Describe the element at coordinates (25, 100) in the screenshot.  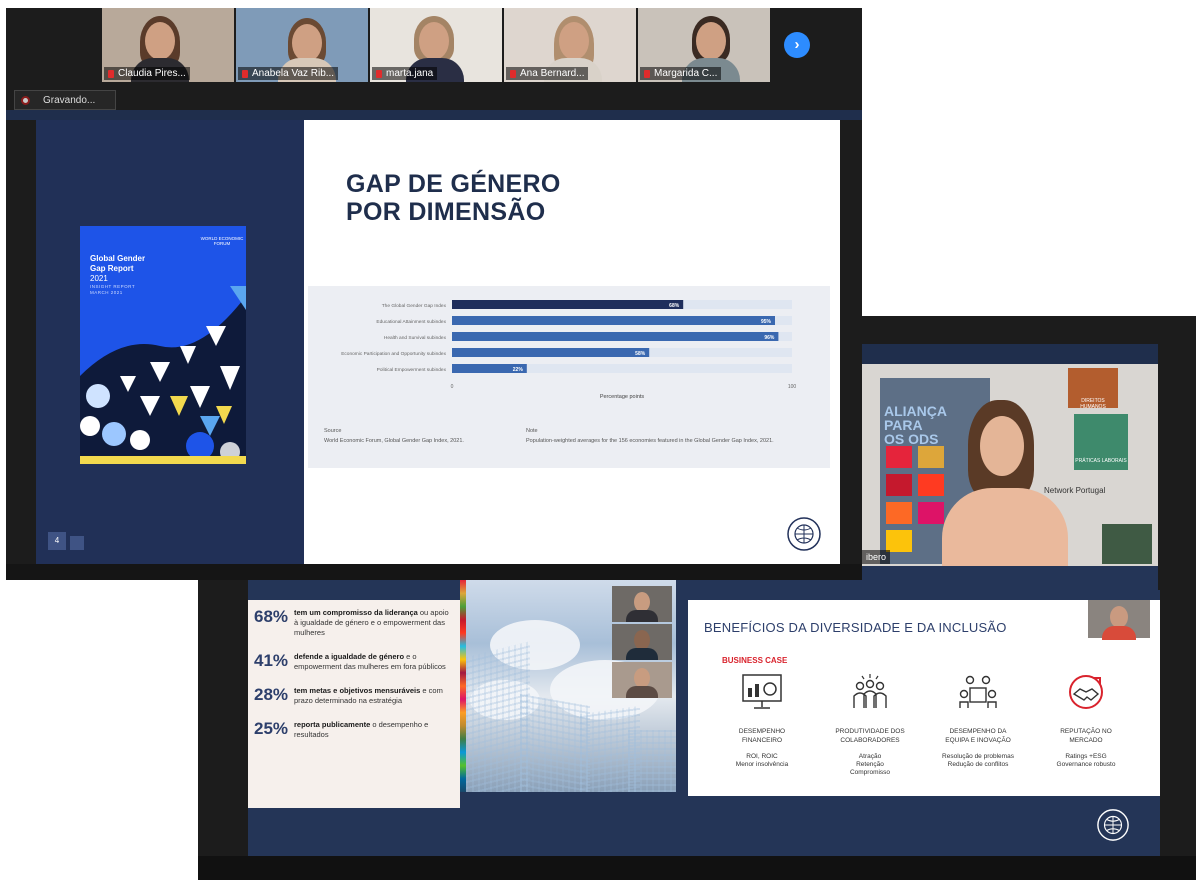
I see `record-icon` at that location.